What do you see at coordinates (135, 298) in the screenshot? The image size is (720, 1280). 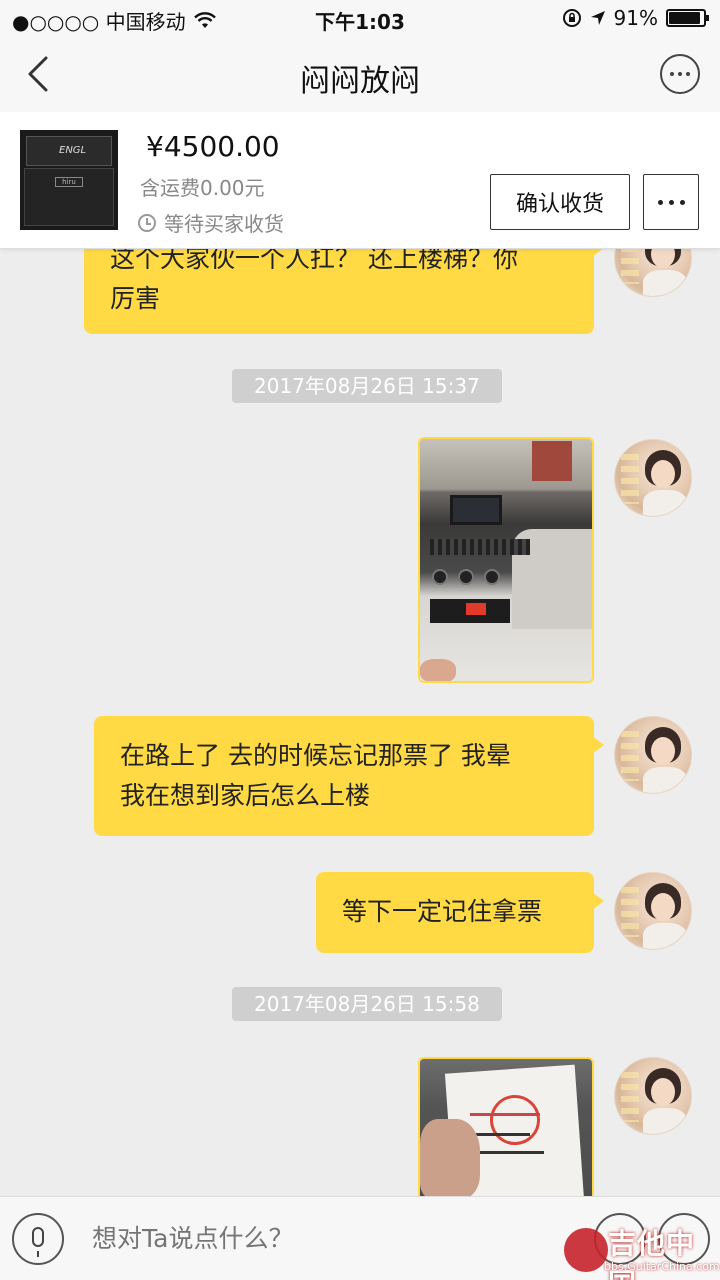 I see `message-line: 厉害` at bounding box center [135, 298].